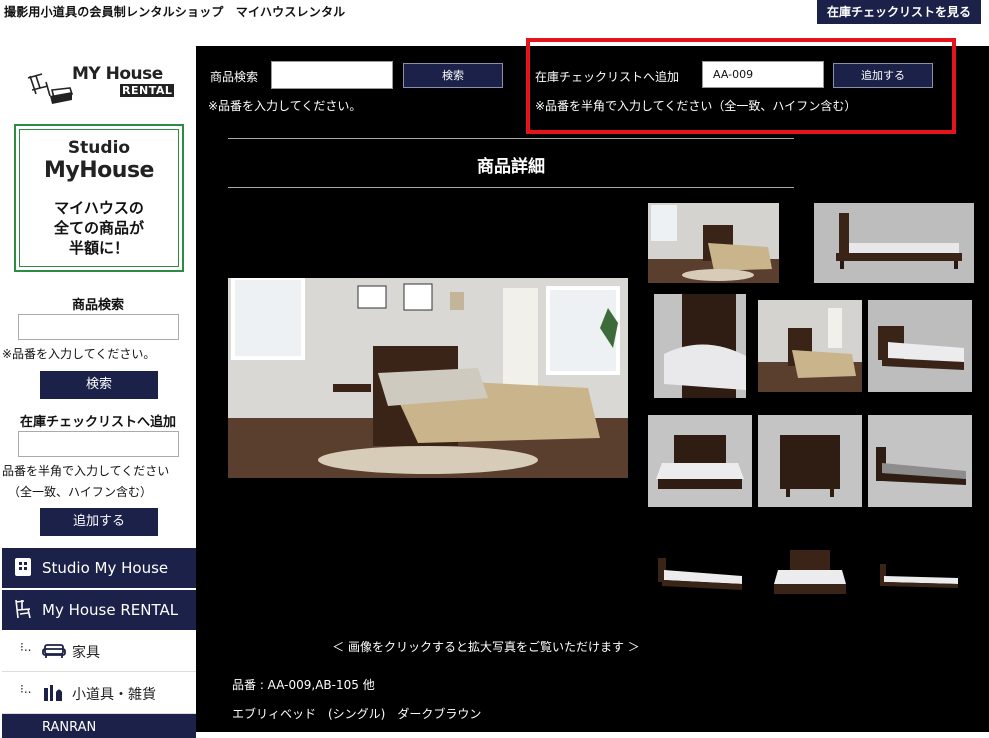 This screenshot has width=989, height=738. What do you see at coordinates (99, 148) in the screenshot?
I see `banner-line-1: Studio` at bounding box center [99, 148].